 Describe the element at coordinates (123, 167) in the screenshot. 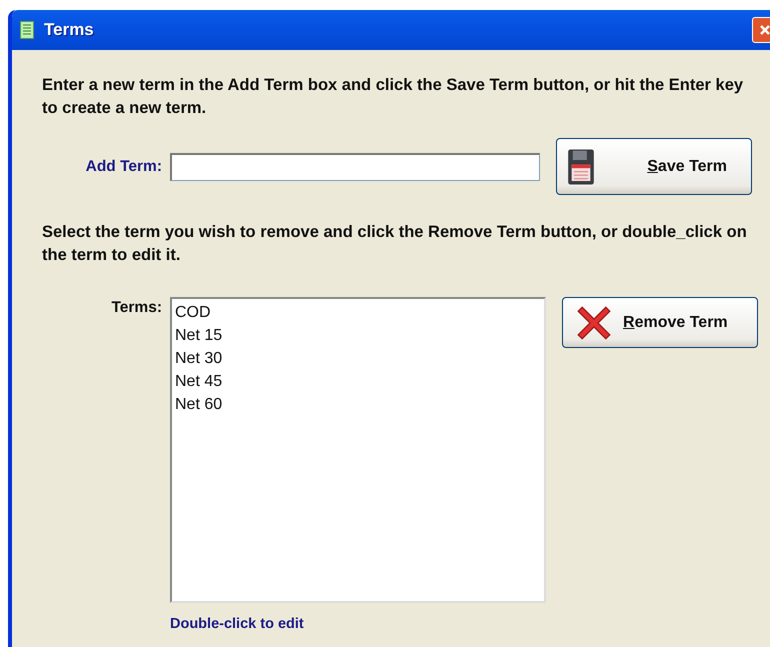

I see `field-label: Add Term:` at that location.